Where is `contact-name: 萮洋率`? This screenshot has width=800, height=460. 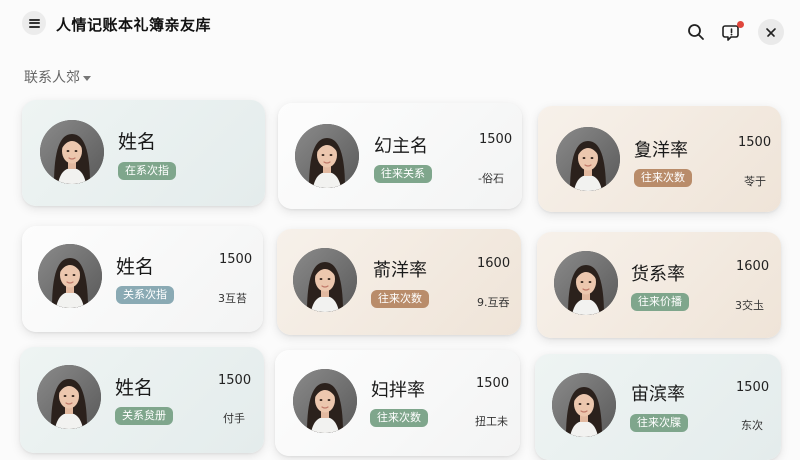 contact-name: 萮洋率 is located at coordinates (400, 270).